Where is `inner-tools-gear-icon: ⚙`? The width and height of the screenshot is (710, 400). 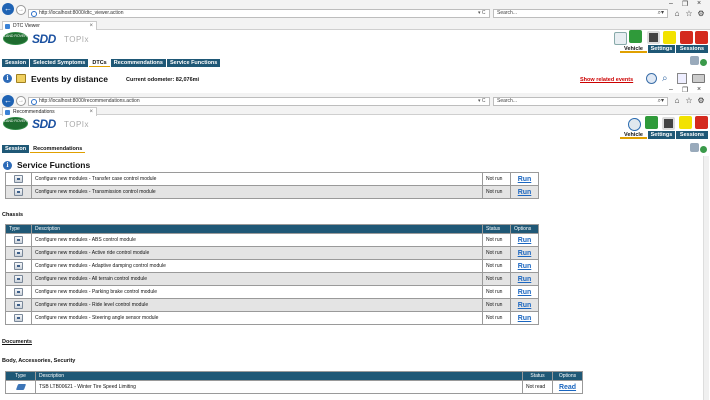
inner-tools-gear-icon: ⚙ is located at coordinates (701, 100).